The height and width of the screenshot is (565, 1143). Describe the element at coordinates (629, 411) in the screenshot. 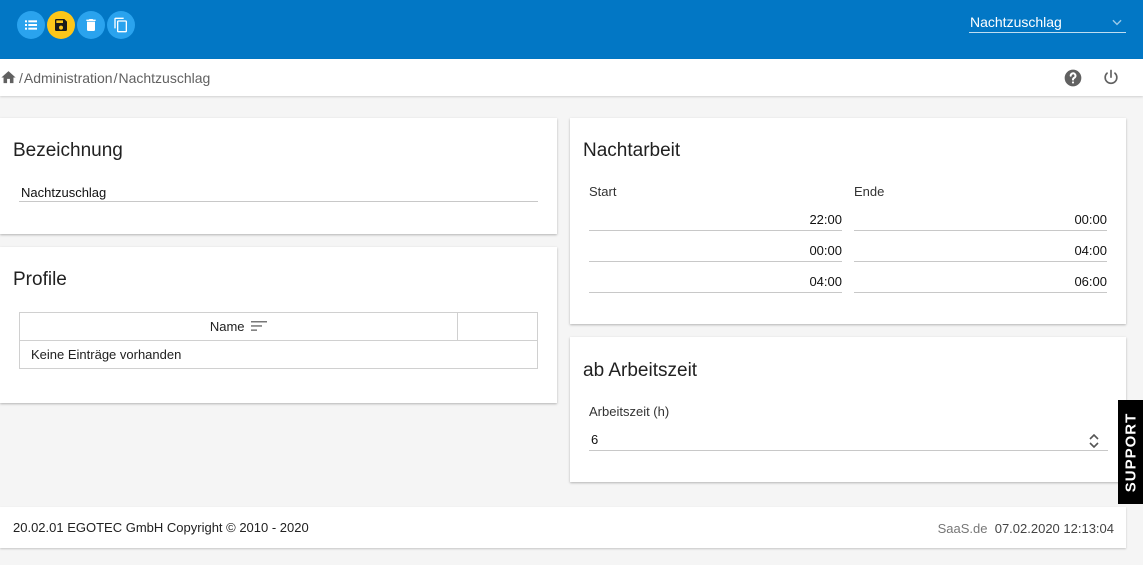

I see `arbeitszeit-label: Arbeitszeit (h)` at that location.